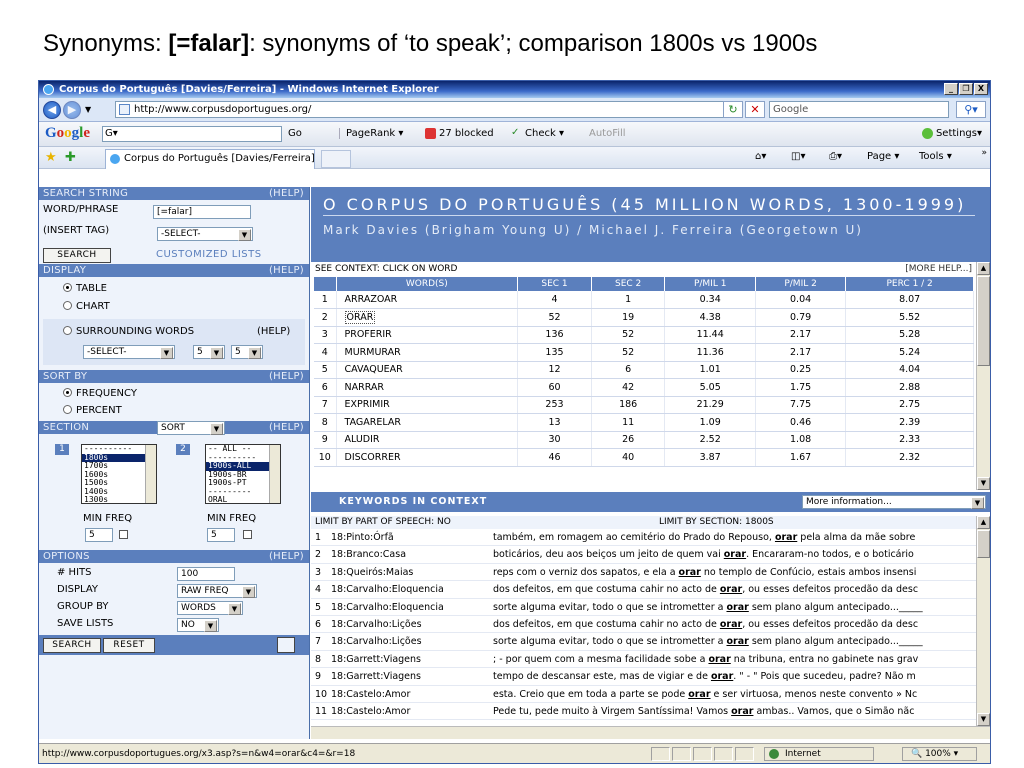 Image resolution: width=1024 pixels, height=768 pixels. What do you see at coordinates (755, 109) in the screenshot?
I see `stop-icon: ✕` at bounding box center [755, 109].